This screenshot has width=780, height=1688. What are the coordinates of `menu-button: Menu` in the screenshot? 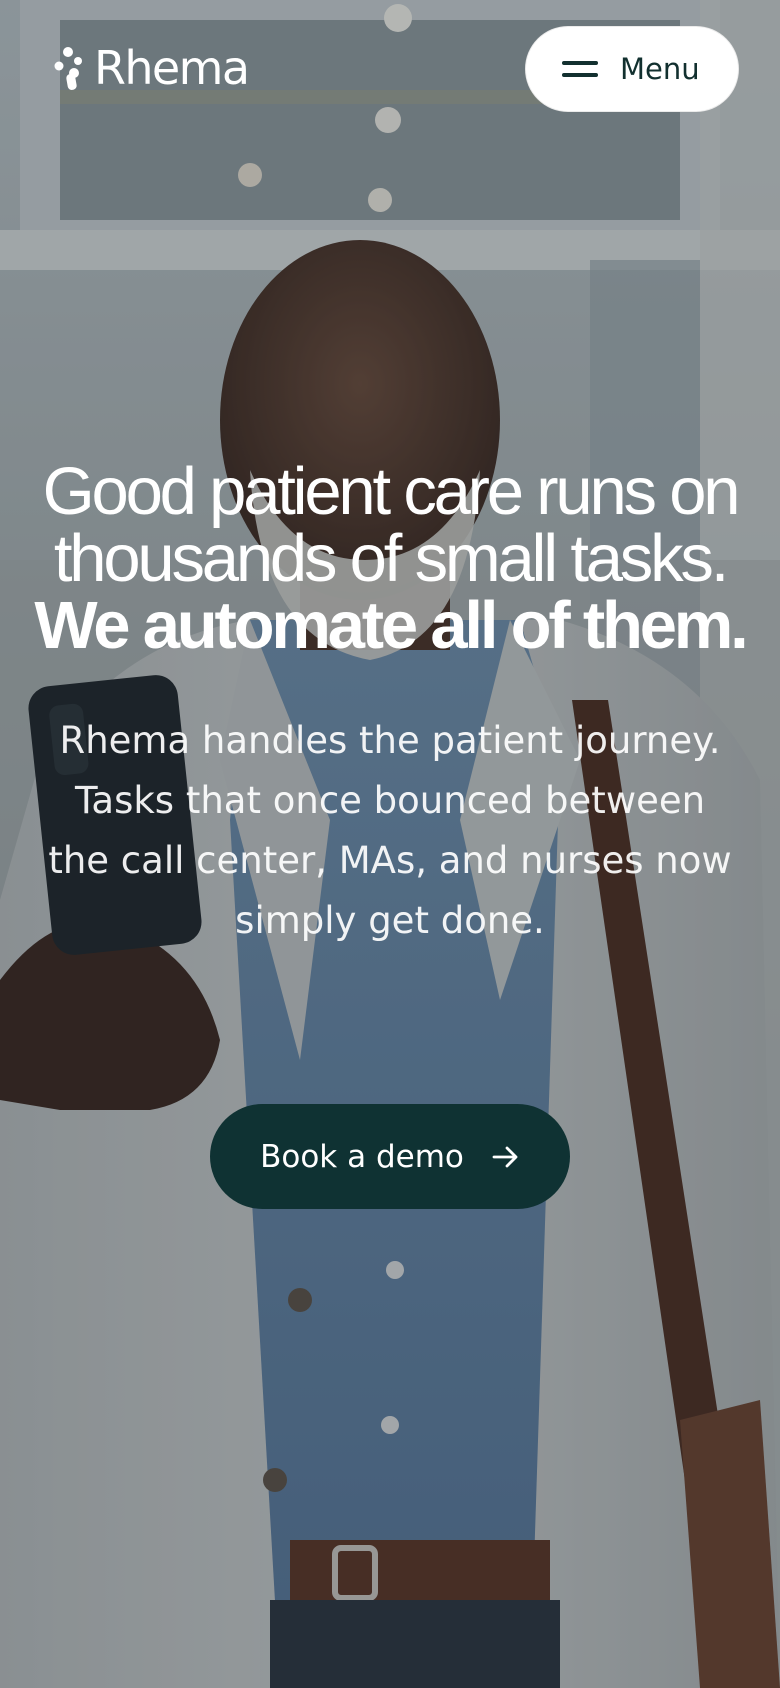 It's located at (632, 69).